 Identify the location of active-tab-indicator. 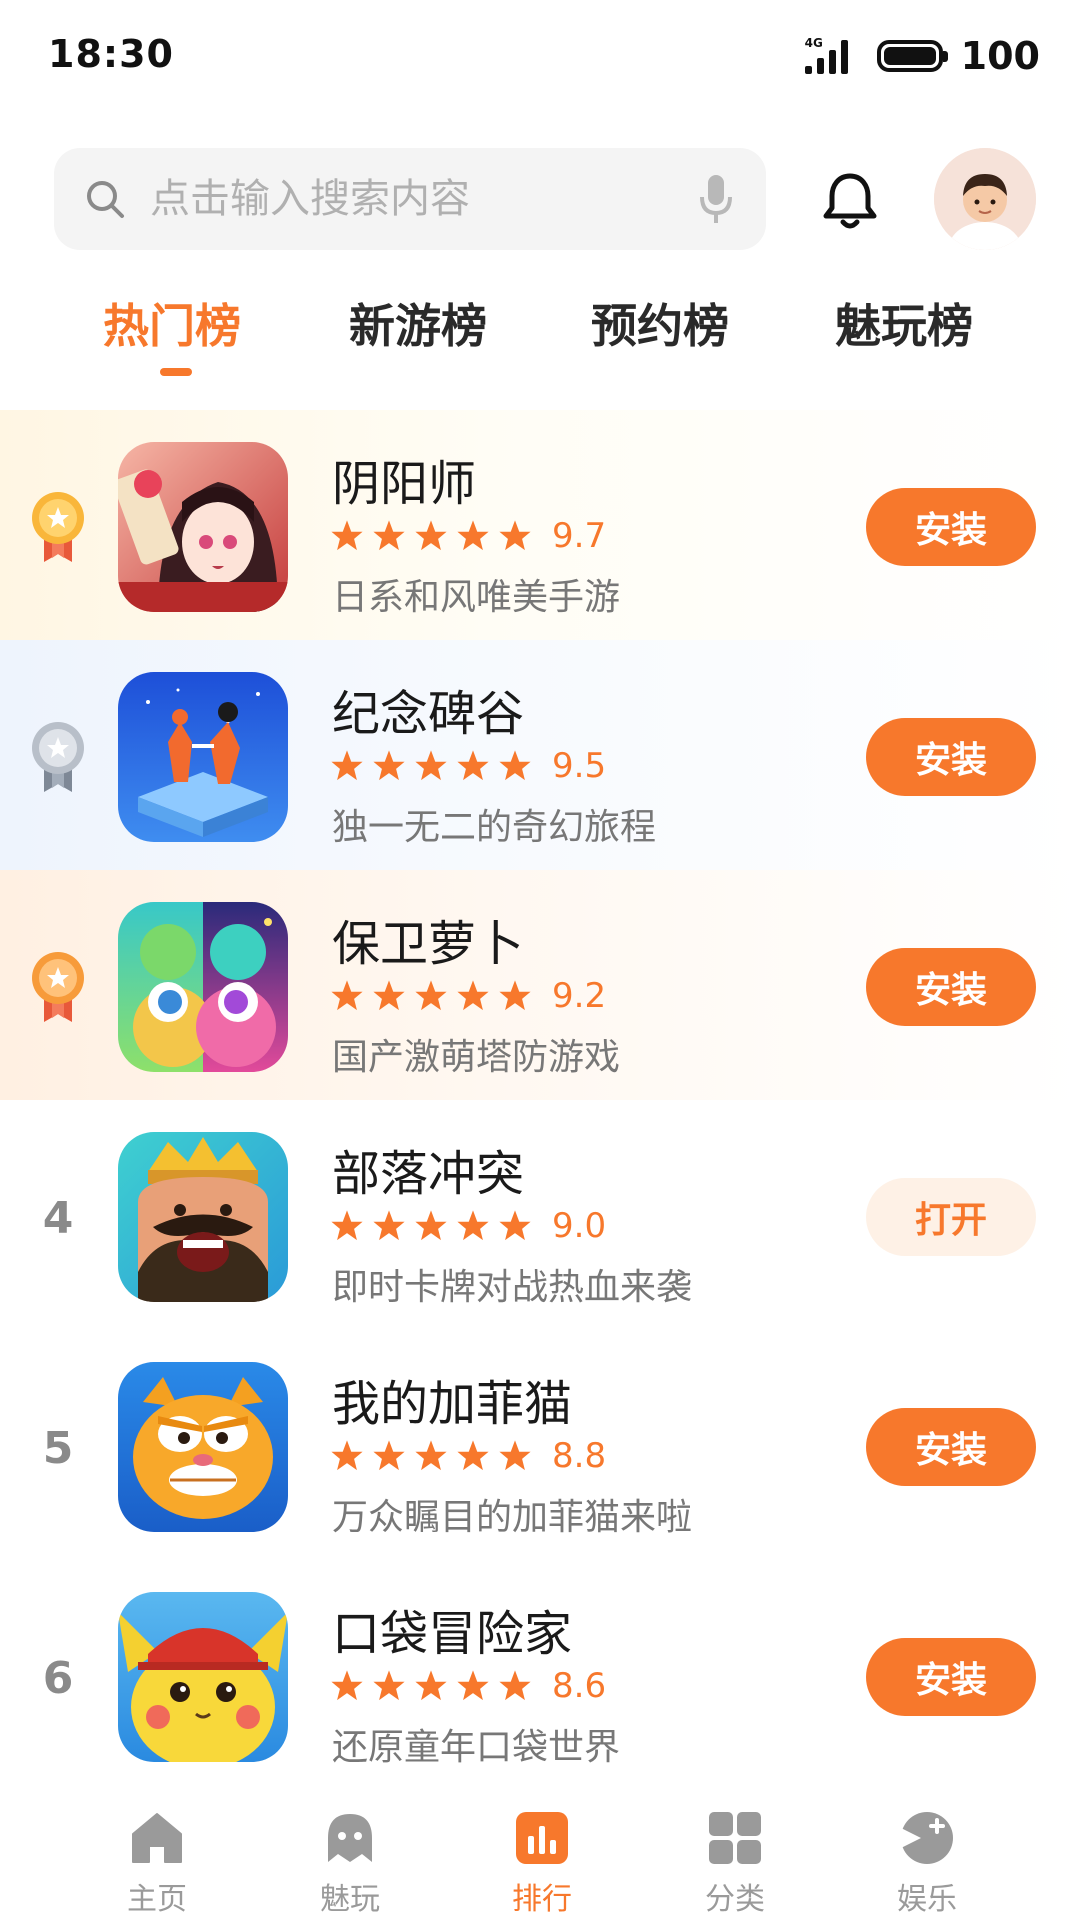
(176, 372).